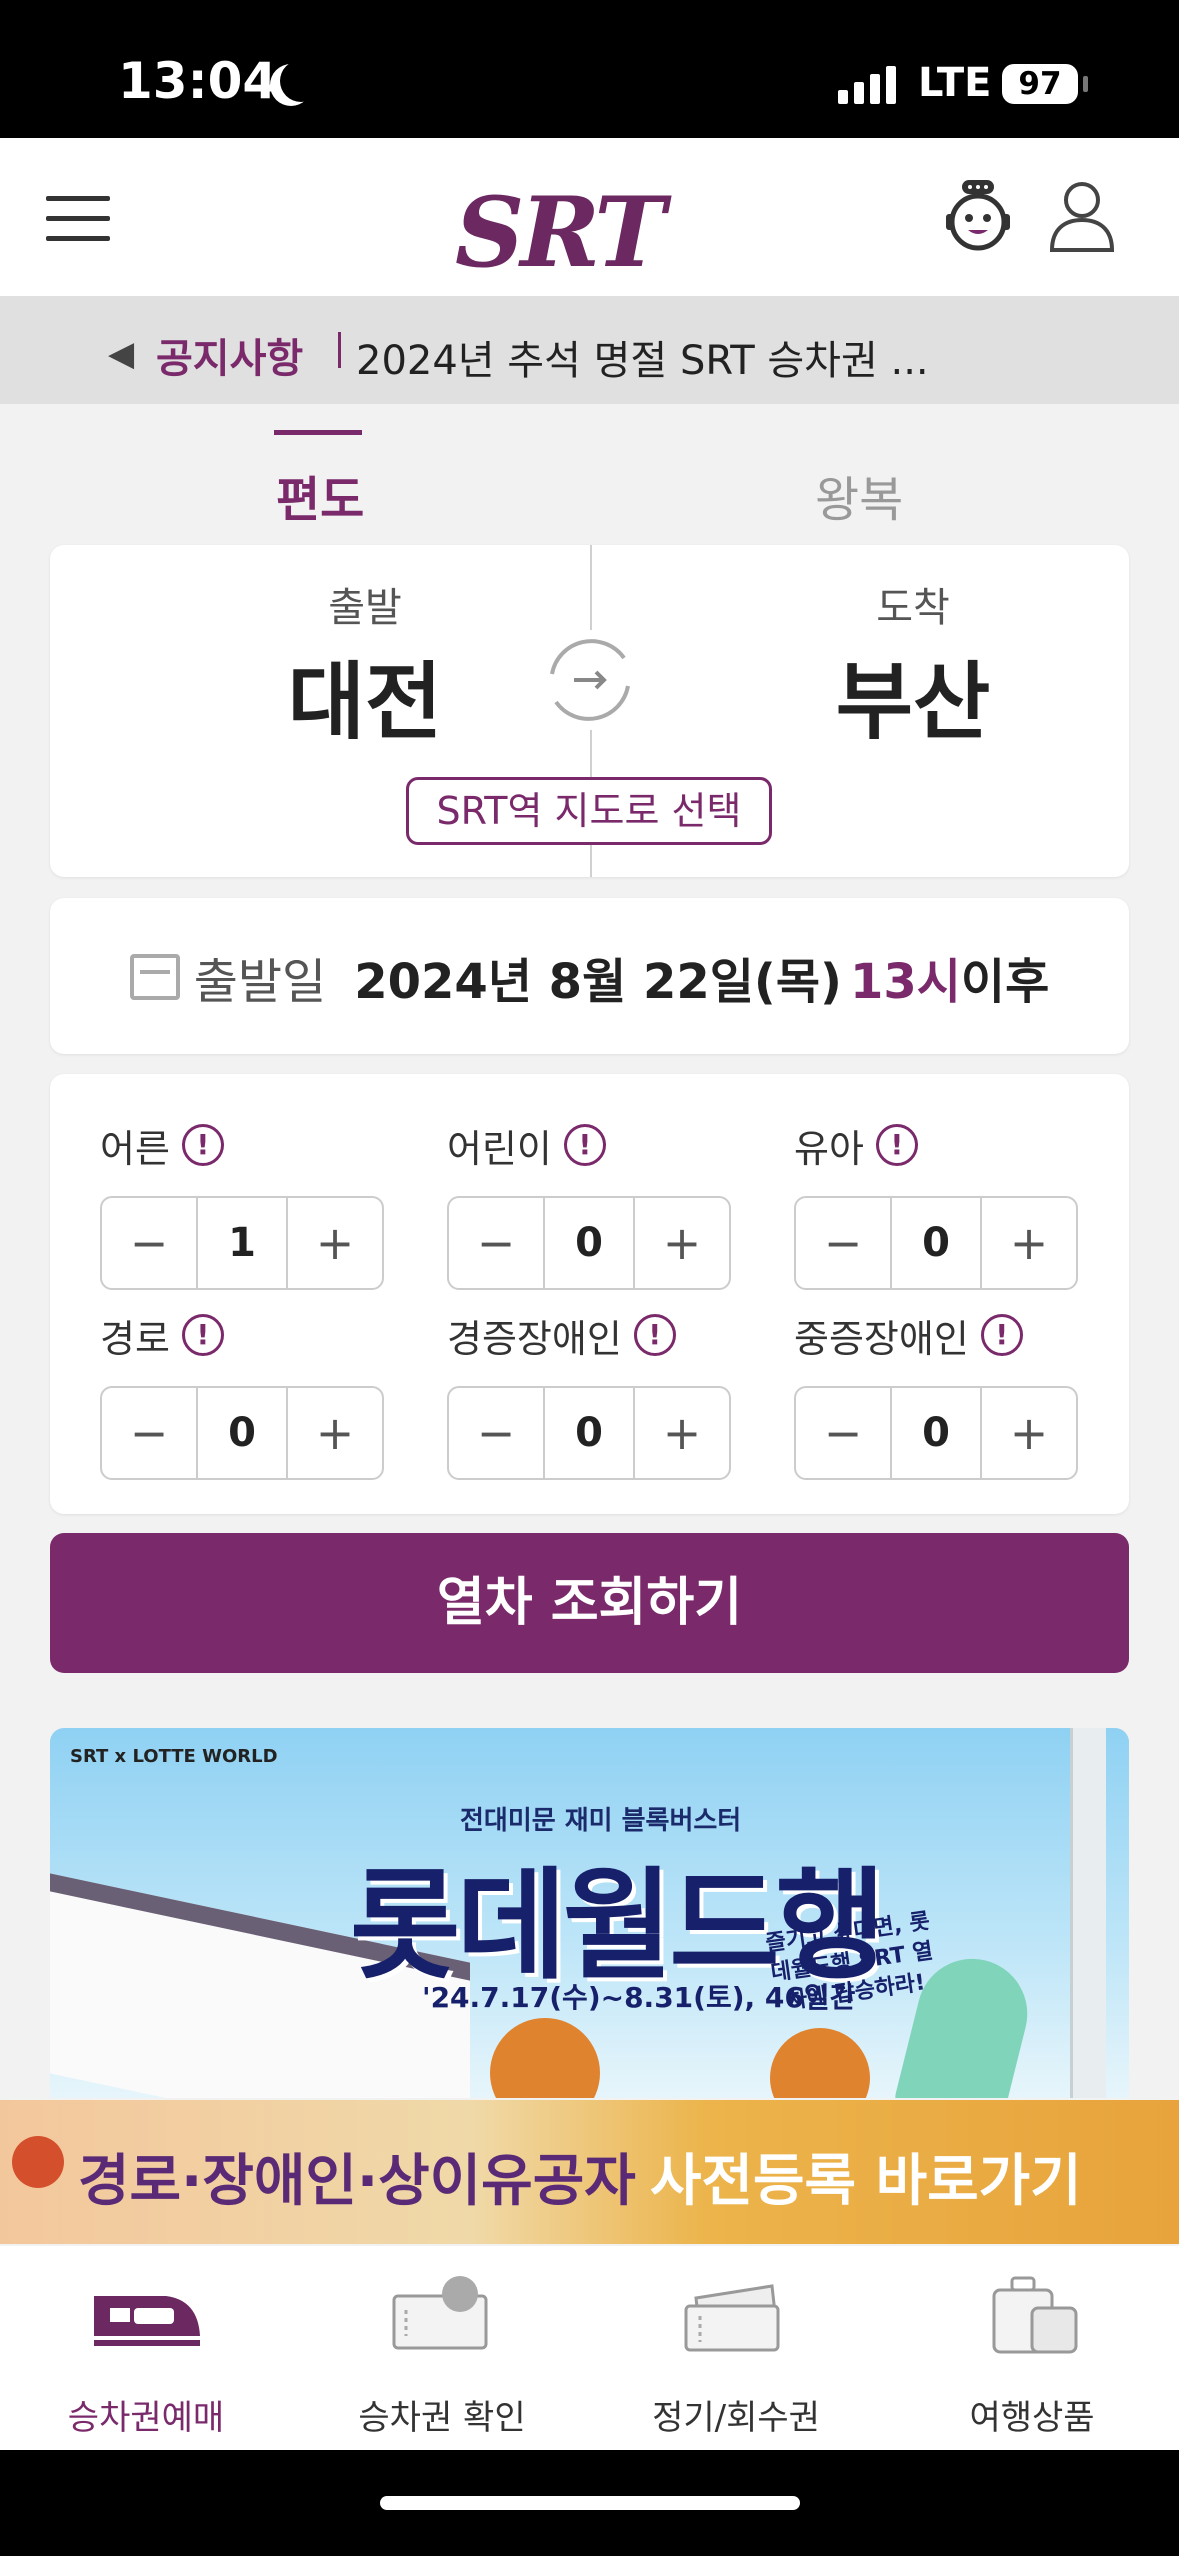 The width and height of the screenshot is (1179, 2556). I want to click on home-indicator, so click(589, 2503).